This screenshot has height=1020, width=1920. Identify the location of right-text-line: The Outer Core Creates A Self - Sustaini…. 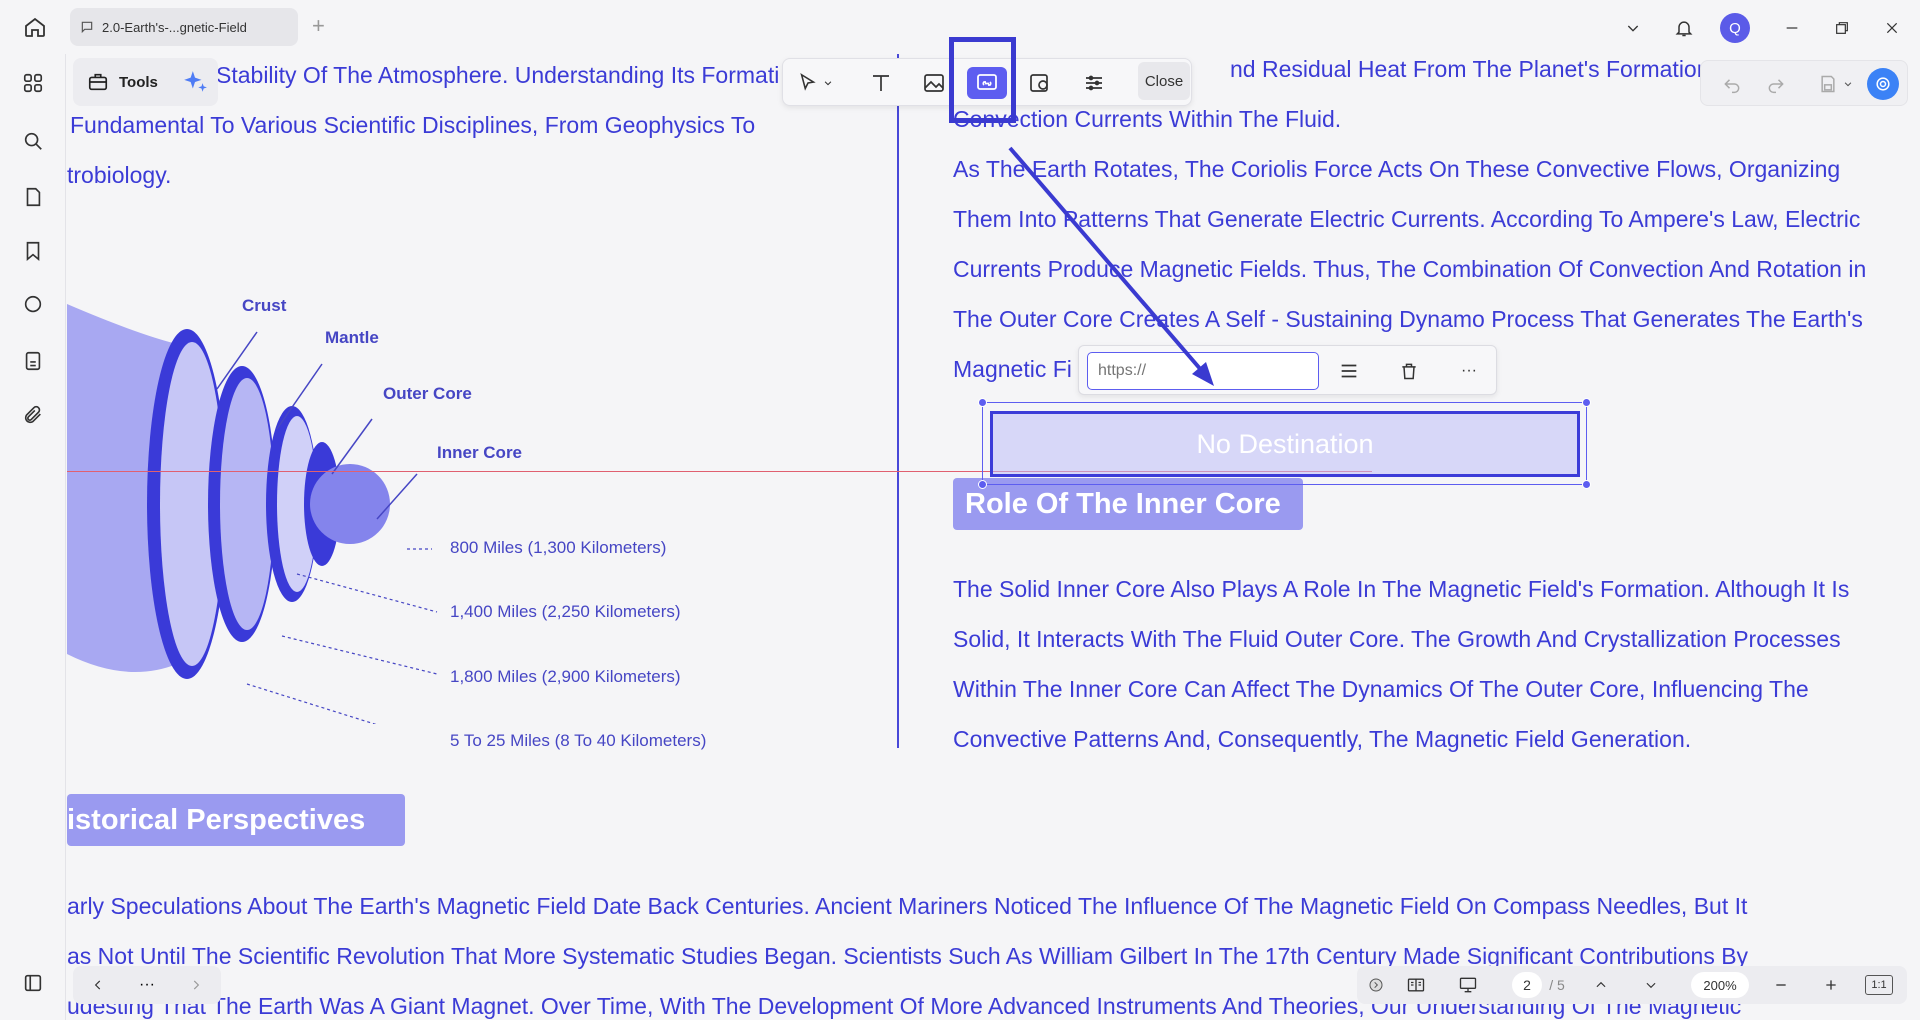
(1408, 319).